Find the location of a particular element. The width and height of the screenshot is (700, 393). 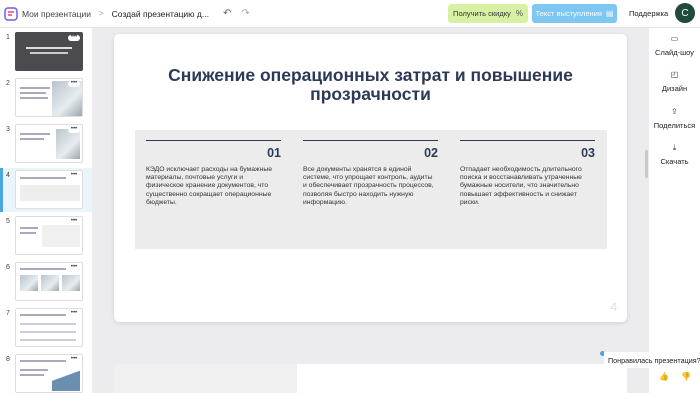

thumbnail-slide-1: 1 ••• is located at coordinates (46, 52).